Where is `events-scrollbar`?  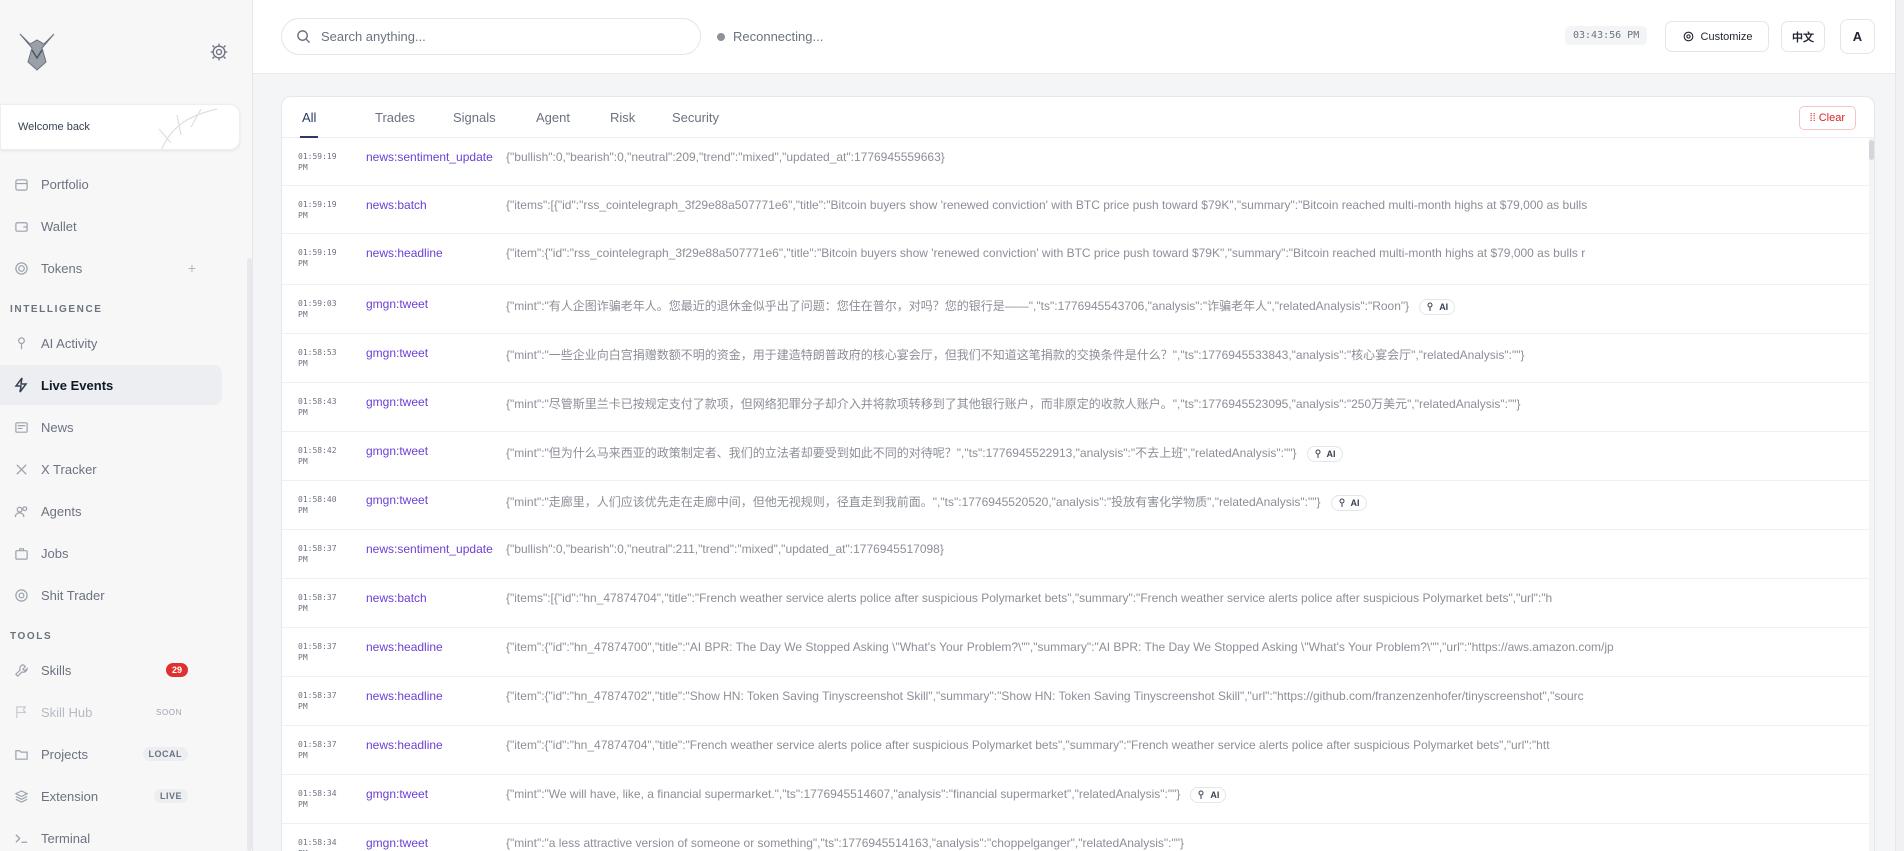 events-scrollbar is located at coordinates (1871, 494).